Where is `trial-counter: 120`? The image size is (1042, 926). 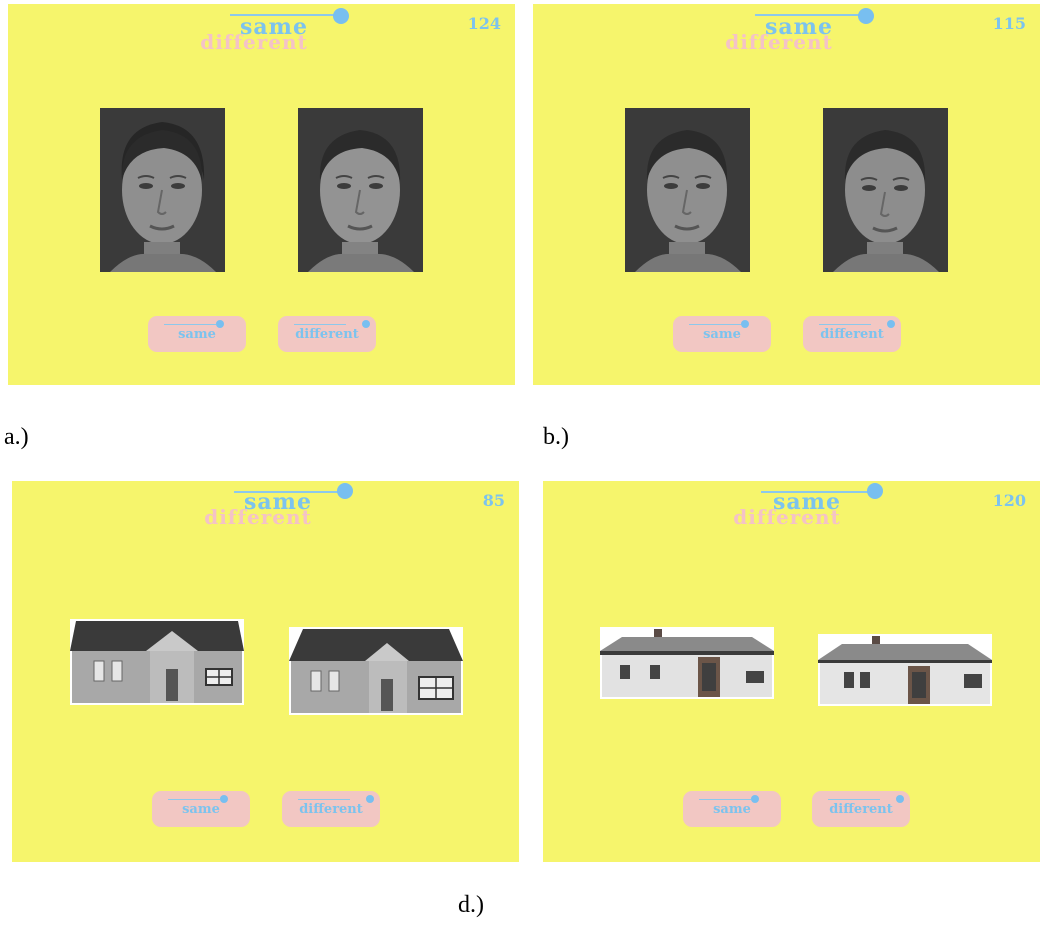 trial-counter: 120 is located at coordinates (1009, 500).